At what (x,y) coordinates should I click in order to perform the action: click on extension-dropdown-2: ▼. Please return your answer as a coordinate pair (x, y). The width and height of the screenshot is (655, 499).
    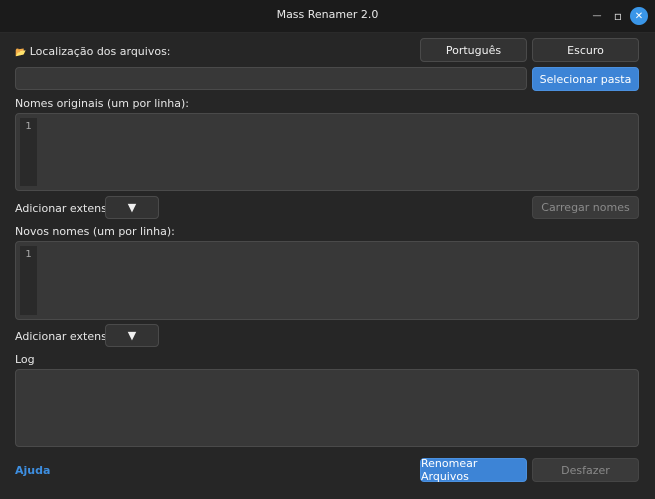
    Looking at the image, I should click on (132, 335).